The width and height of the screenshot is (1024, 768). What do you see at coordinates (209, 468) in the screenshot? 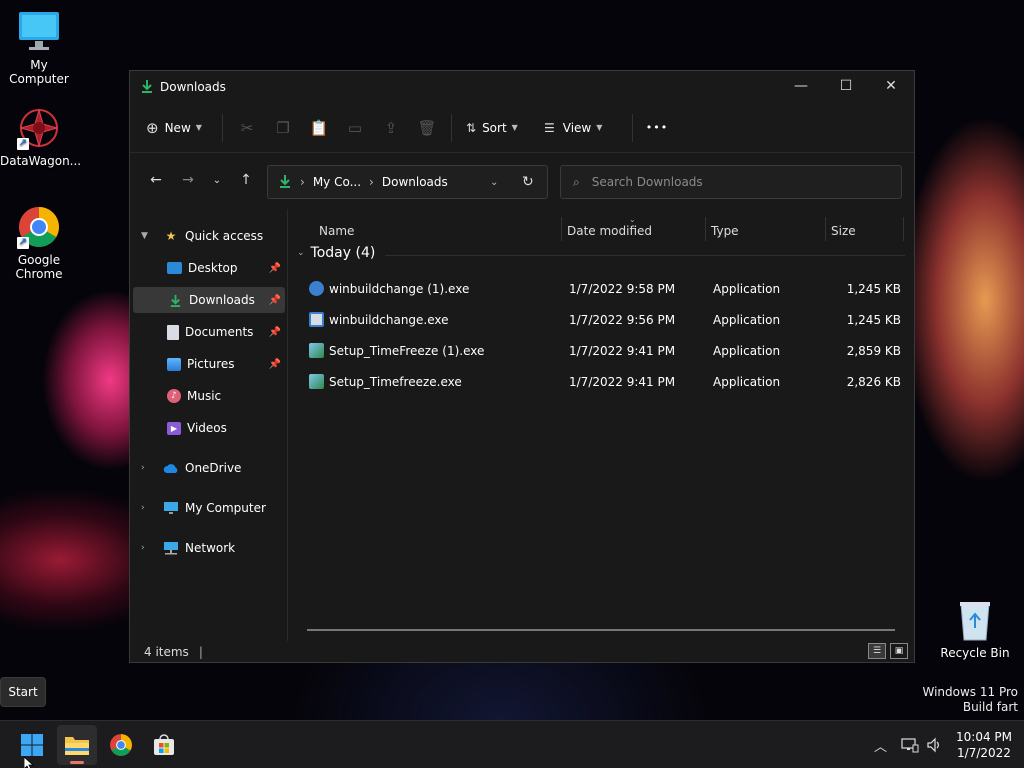
I see `nav-item-onedrive: › OneDrive` at bounding box center [209, 468].